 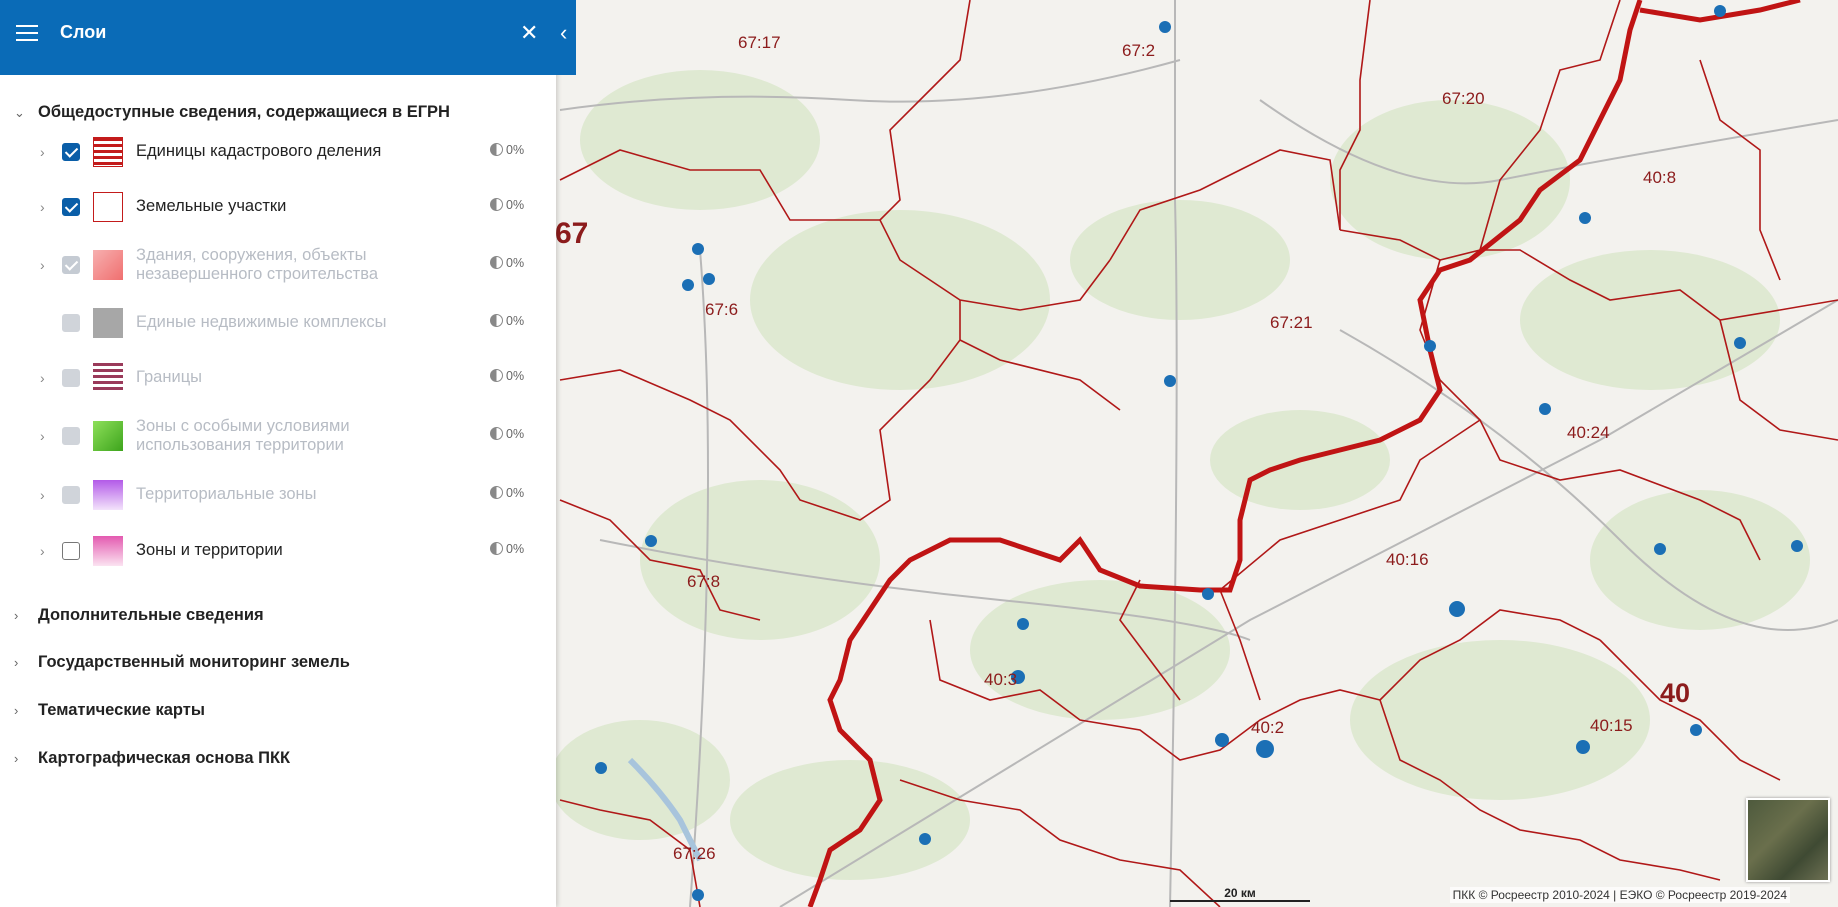 I want to click on map-label: 40:2, so click(x=1267, y=727).